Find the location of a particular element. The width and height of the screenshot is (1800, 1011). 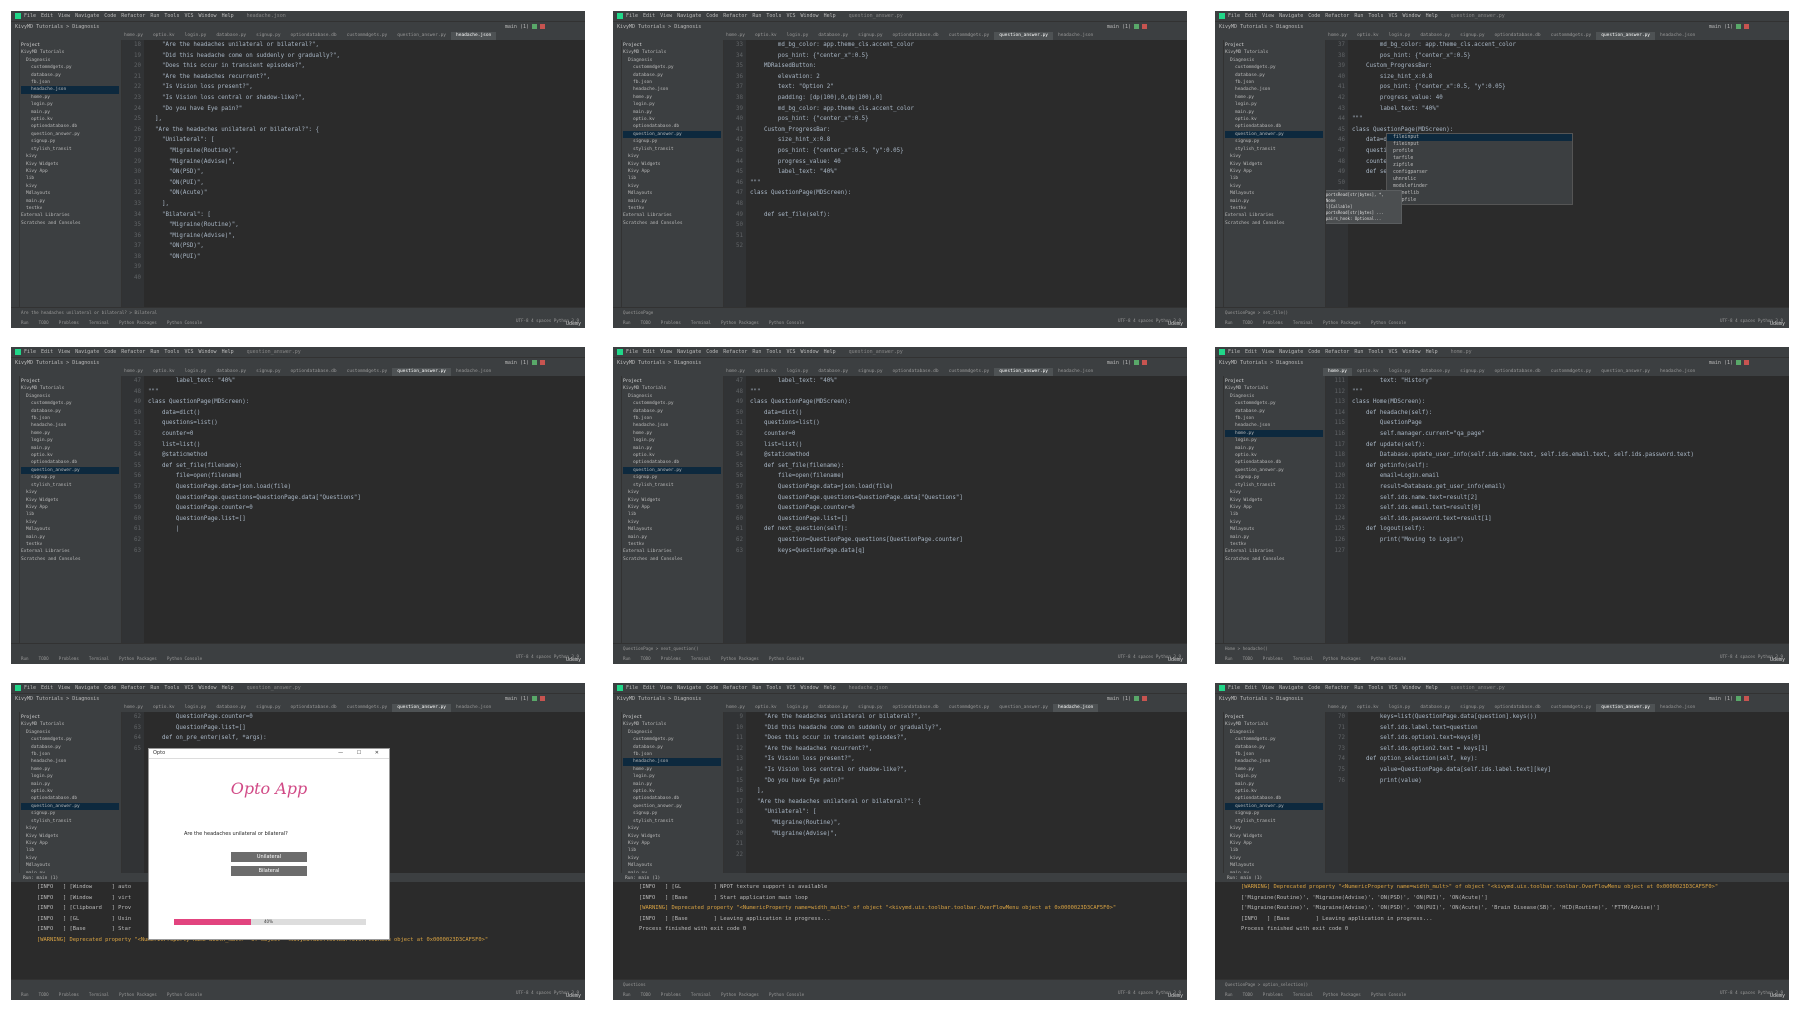

tree-item: fb.json is located at coordinates (70, 82).